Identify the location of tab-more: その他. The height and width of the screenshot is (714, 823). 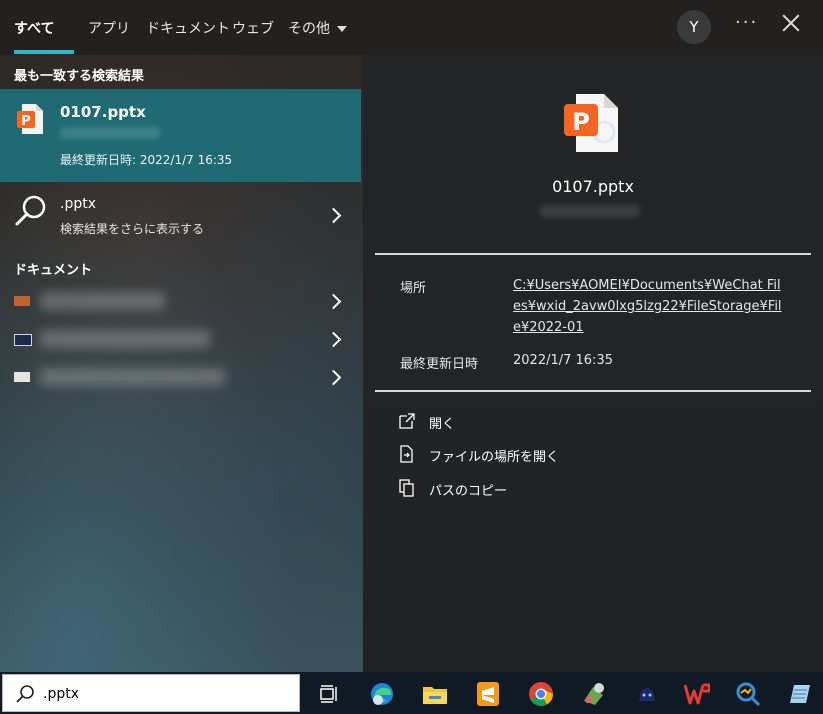
(317, 28).